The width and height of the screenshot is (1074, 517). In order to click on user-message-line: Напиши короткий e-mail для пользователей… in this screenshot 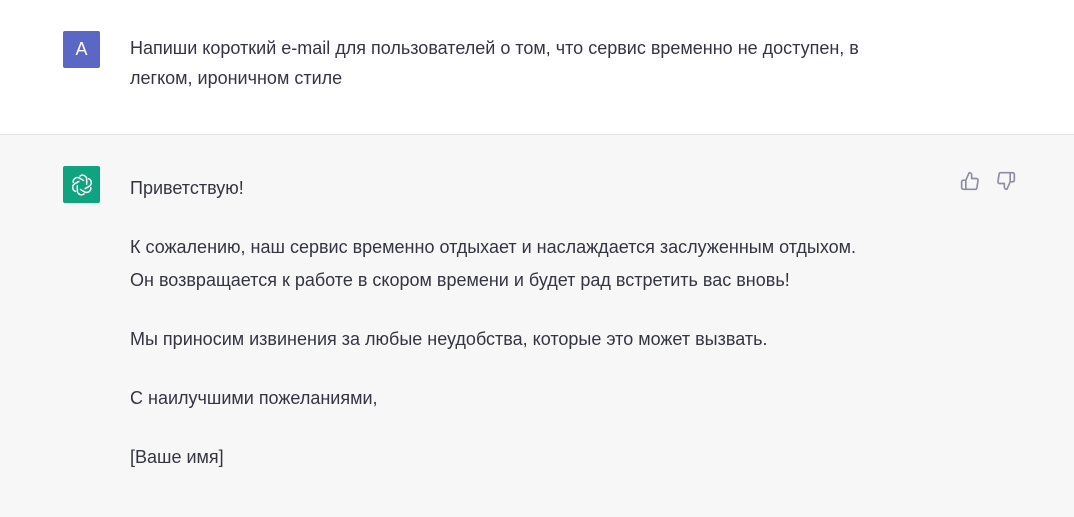, I will do `click(494, 48)`.